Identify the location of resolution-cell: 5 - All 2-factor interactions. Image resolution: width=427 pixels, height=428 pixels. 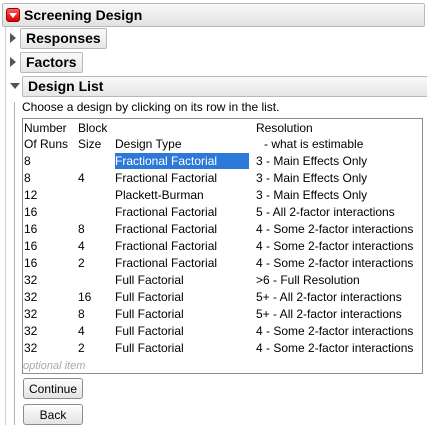
(325, 212).